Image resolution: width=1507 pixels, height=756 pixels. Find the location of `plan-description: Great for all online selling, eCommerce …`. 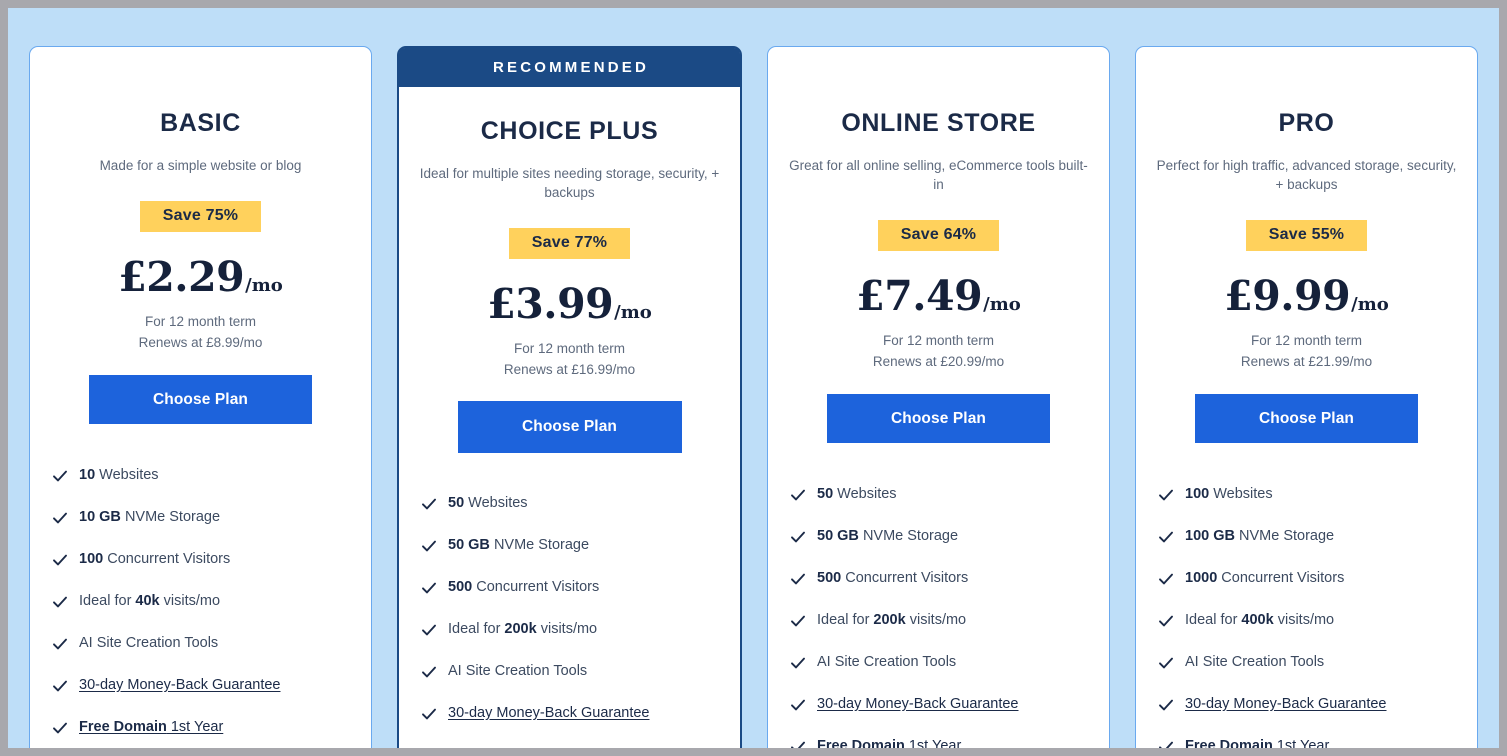

plan-description: Great for all online selling, eCommerce … is located at coordinates (938, 175).